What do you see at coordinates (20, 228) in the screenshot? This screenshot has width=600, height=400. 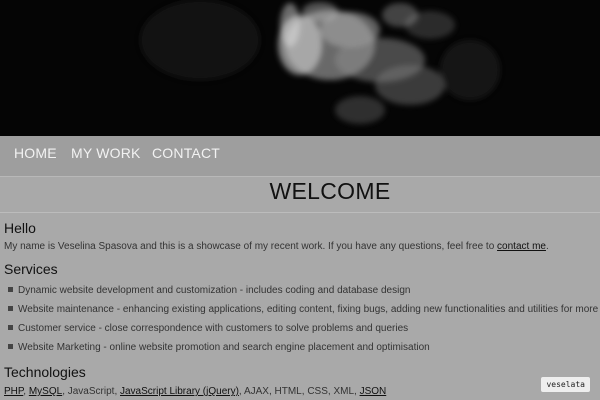 I see `hello-heading: Hello` at bounding box center [20, 228].